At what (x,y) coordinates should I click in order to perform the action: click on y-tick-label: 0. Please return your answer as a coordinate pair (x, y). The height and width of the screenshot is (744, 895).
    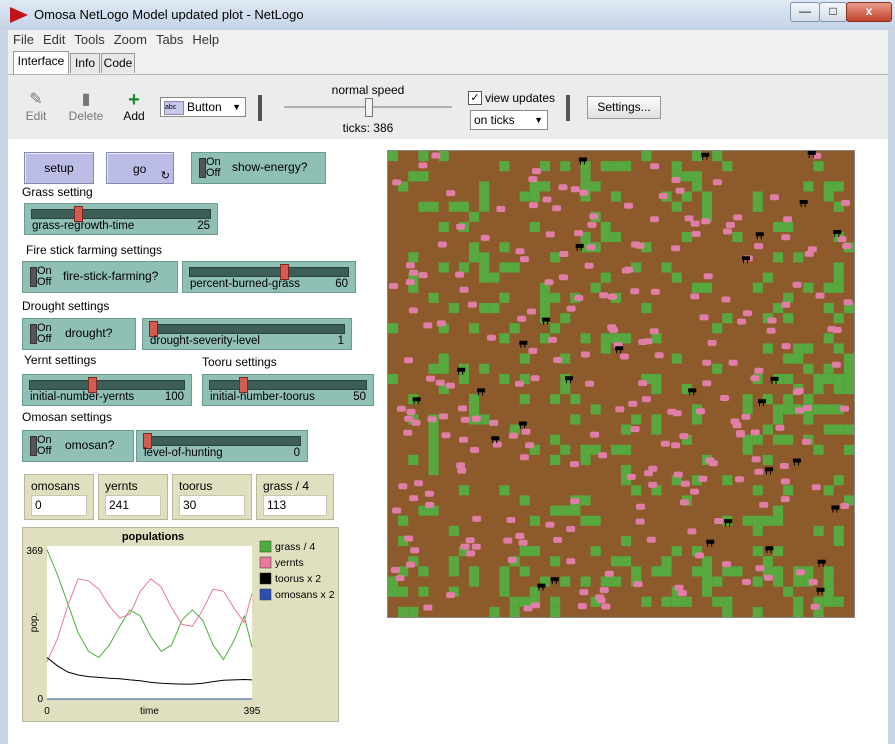
    Looking at the image, I should click on (40, 699).